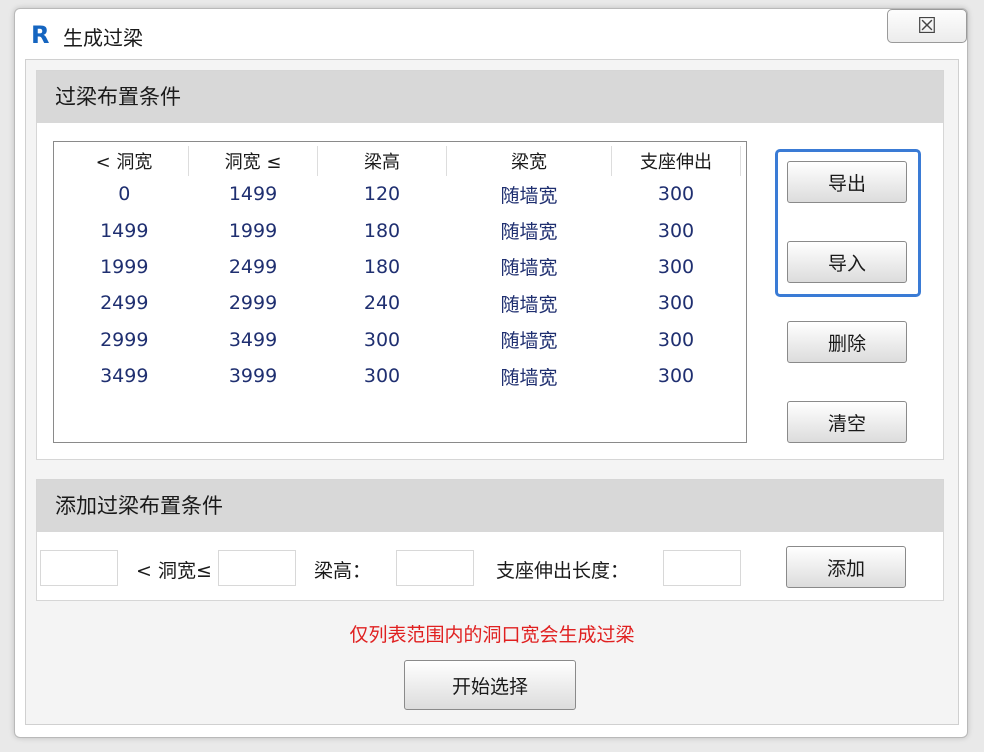  I want to click on table-row: 3499 3999 300 随墙宽 300, so click(400, 376).